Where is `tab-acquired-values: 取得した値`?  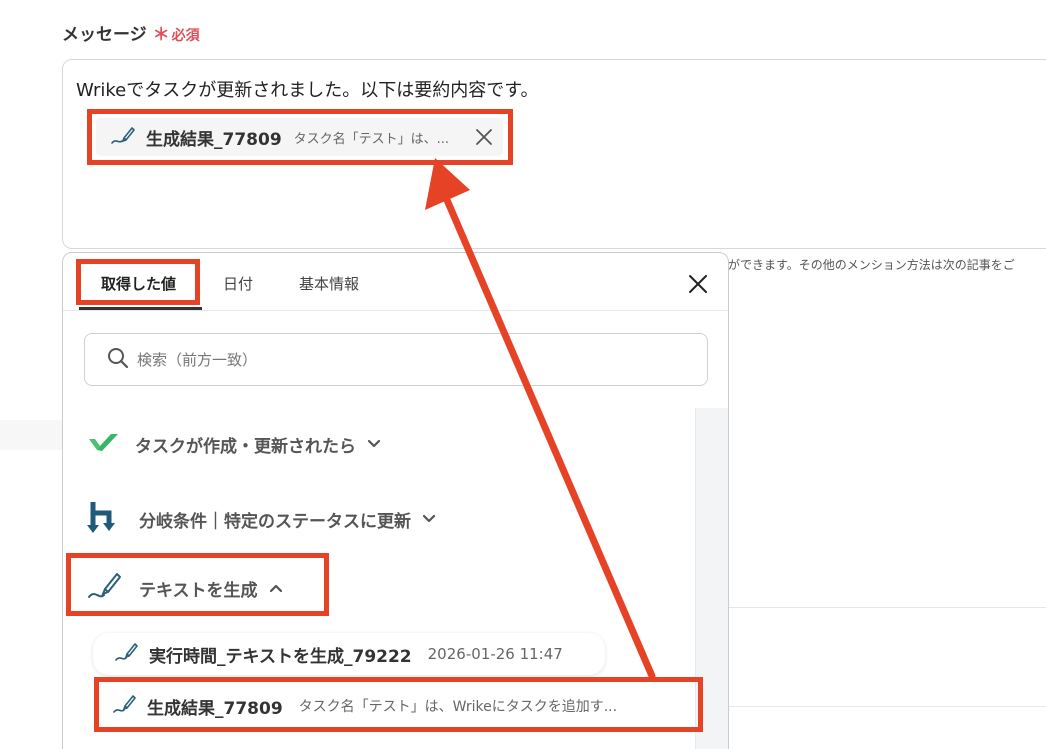
tab-acquired-values: 取得した値 is located at coordinates (138, 283).